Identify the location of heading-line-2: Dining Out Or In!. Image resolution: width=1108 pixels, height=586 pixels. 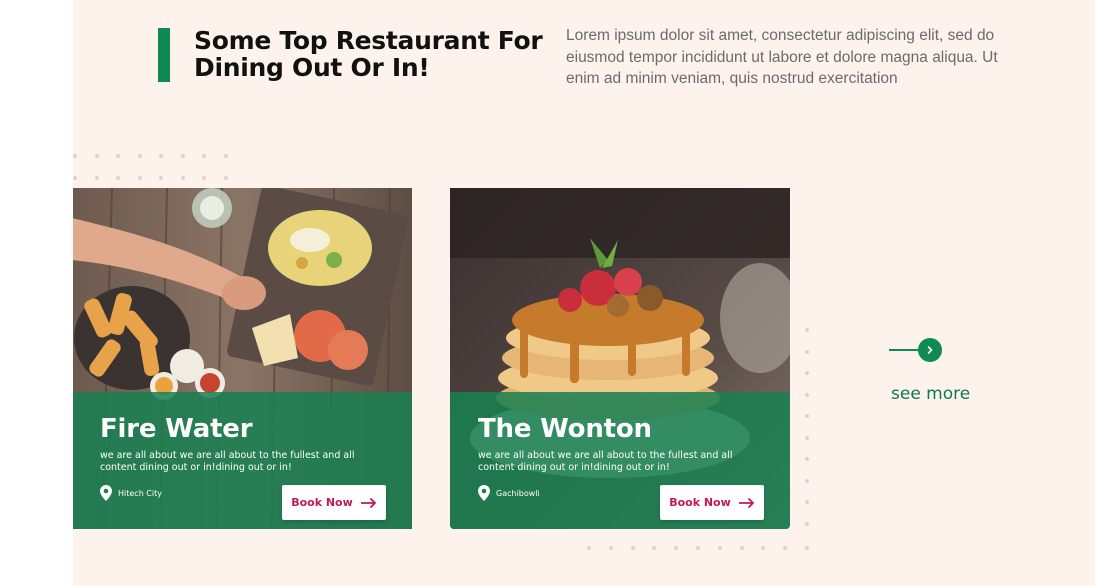
(312, 67).